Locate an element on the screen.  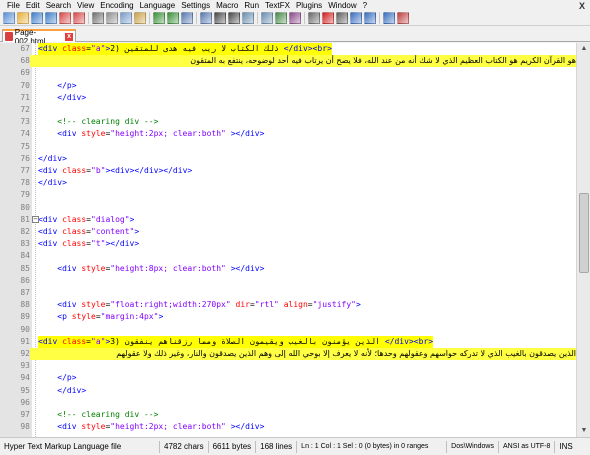
line-number: 97 is located at coordinates (25, 414).